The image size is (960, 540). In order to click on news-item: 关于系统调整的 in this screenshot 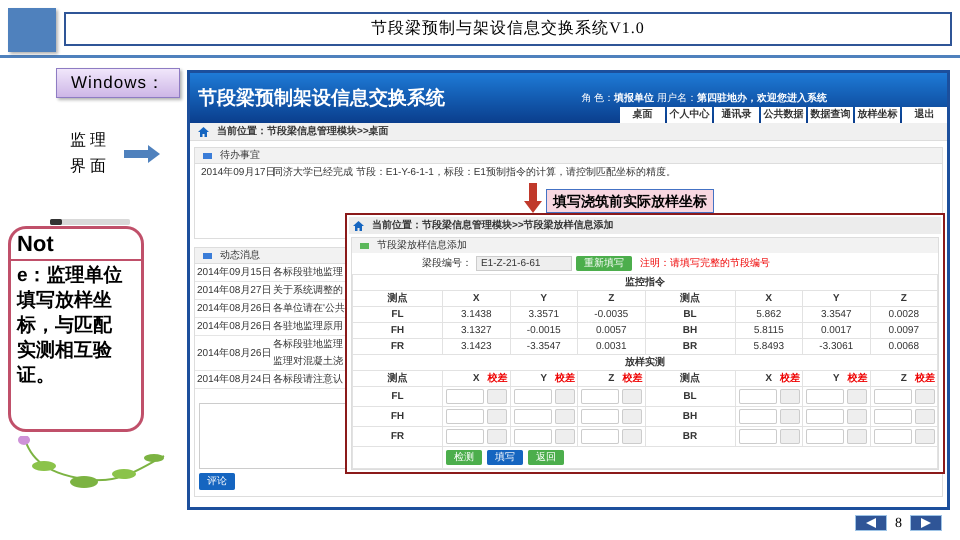, I will do `click(308, 290)`.